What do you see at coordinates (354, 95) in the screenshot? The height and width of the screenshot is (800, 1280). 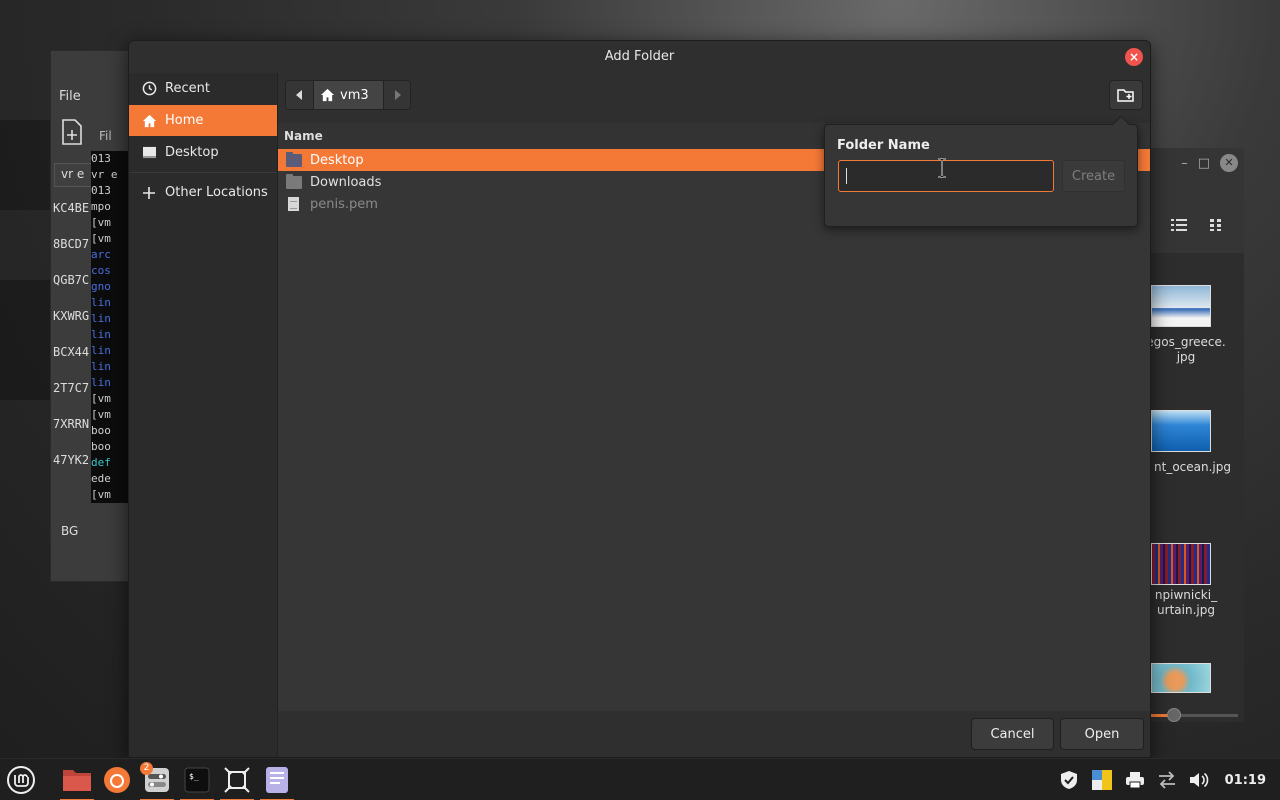 I see `path-crumb-label: vm3` at bounding box center [354, 95].